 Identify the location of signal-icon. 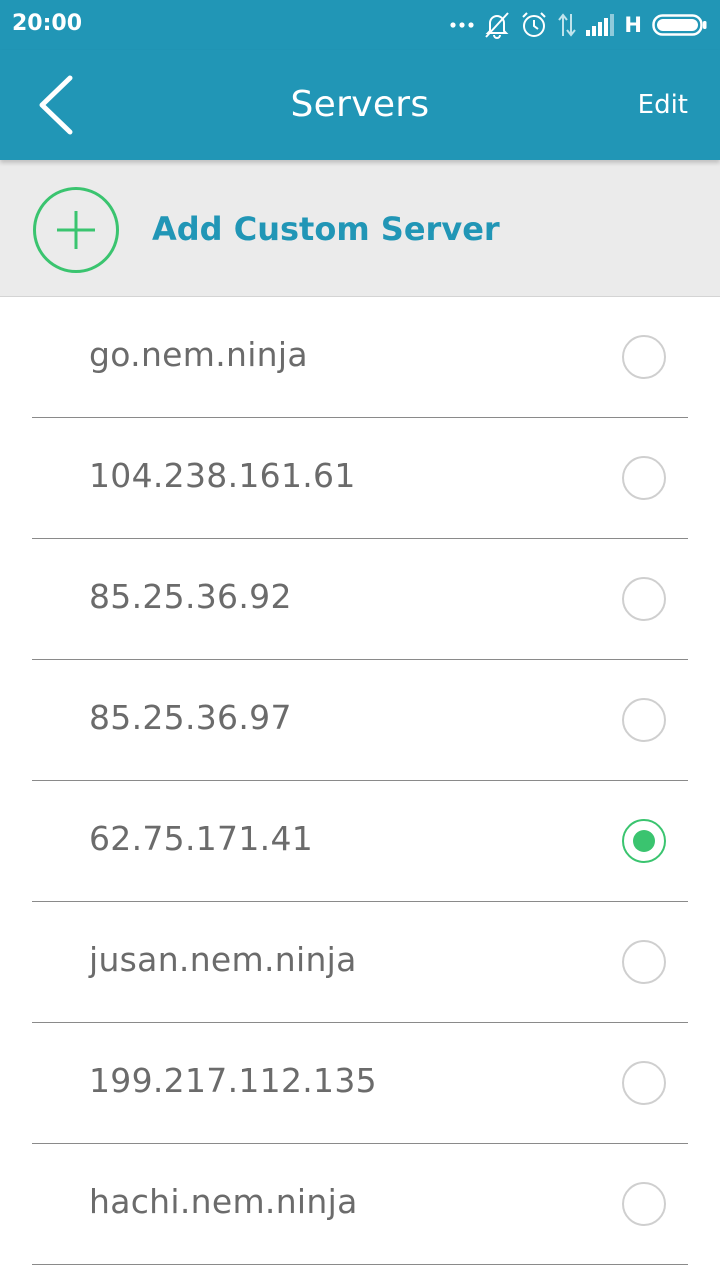
(600, 25).